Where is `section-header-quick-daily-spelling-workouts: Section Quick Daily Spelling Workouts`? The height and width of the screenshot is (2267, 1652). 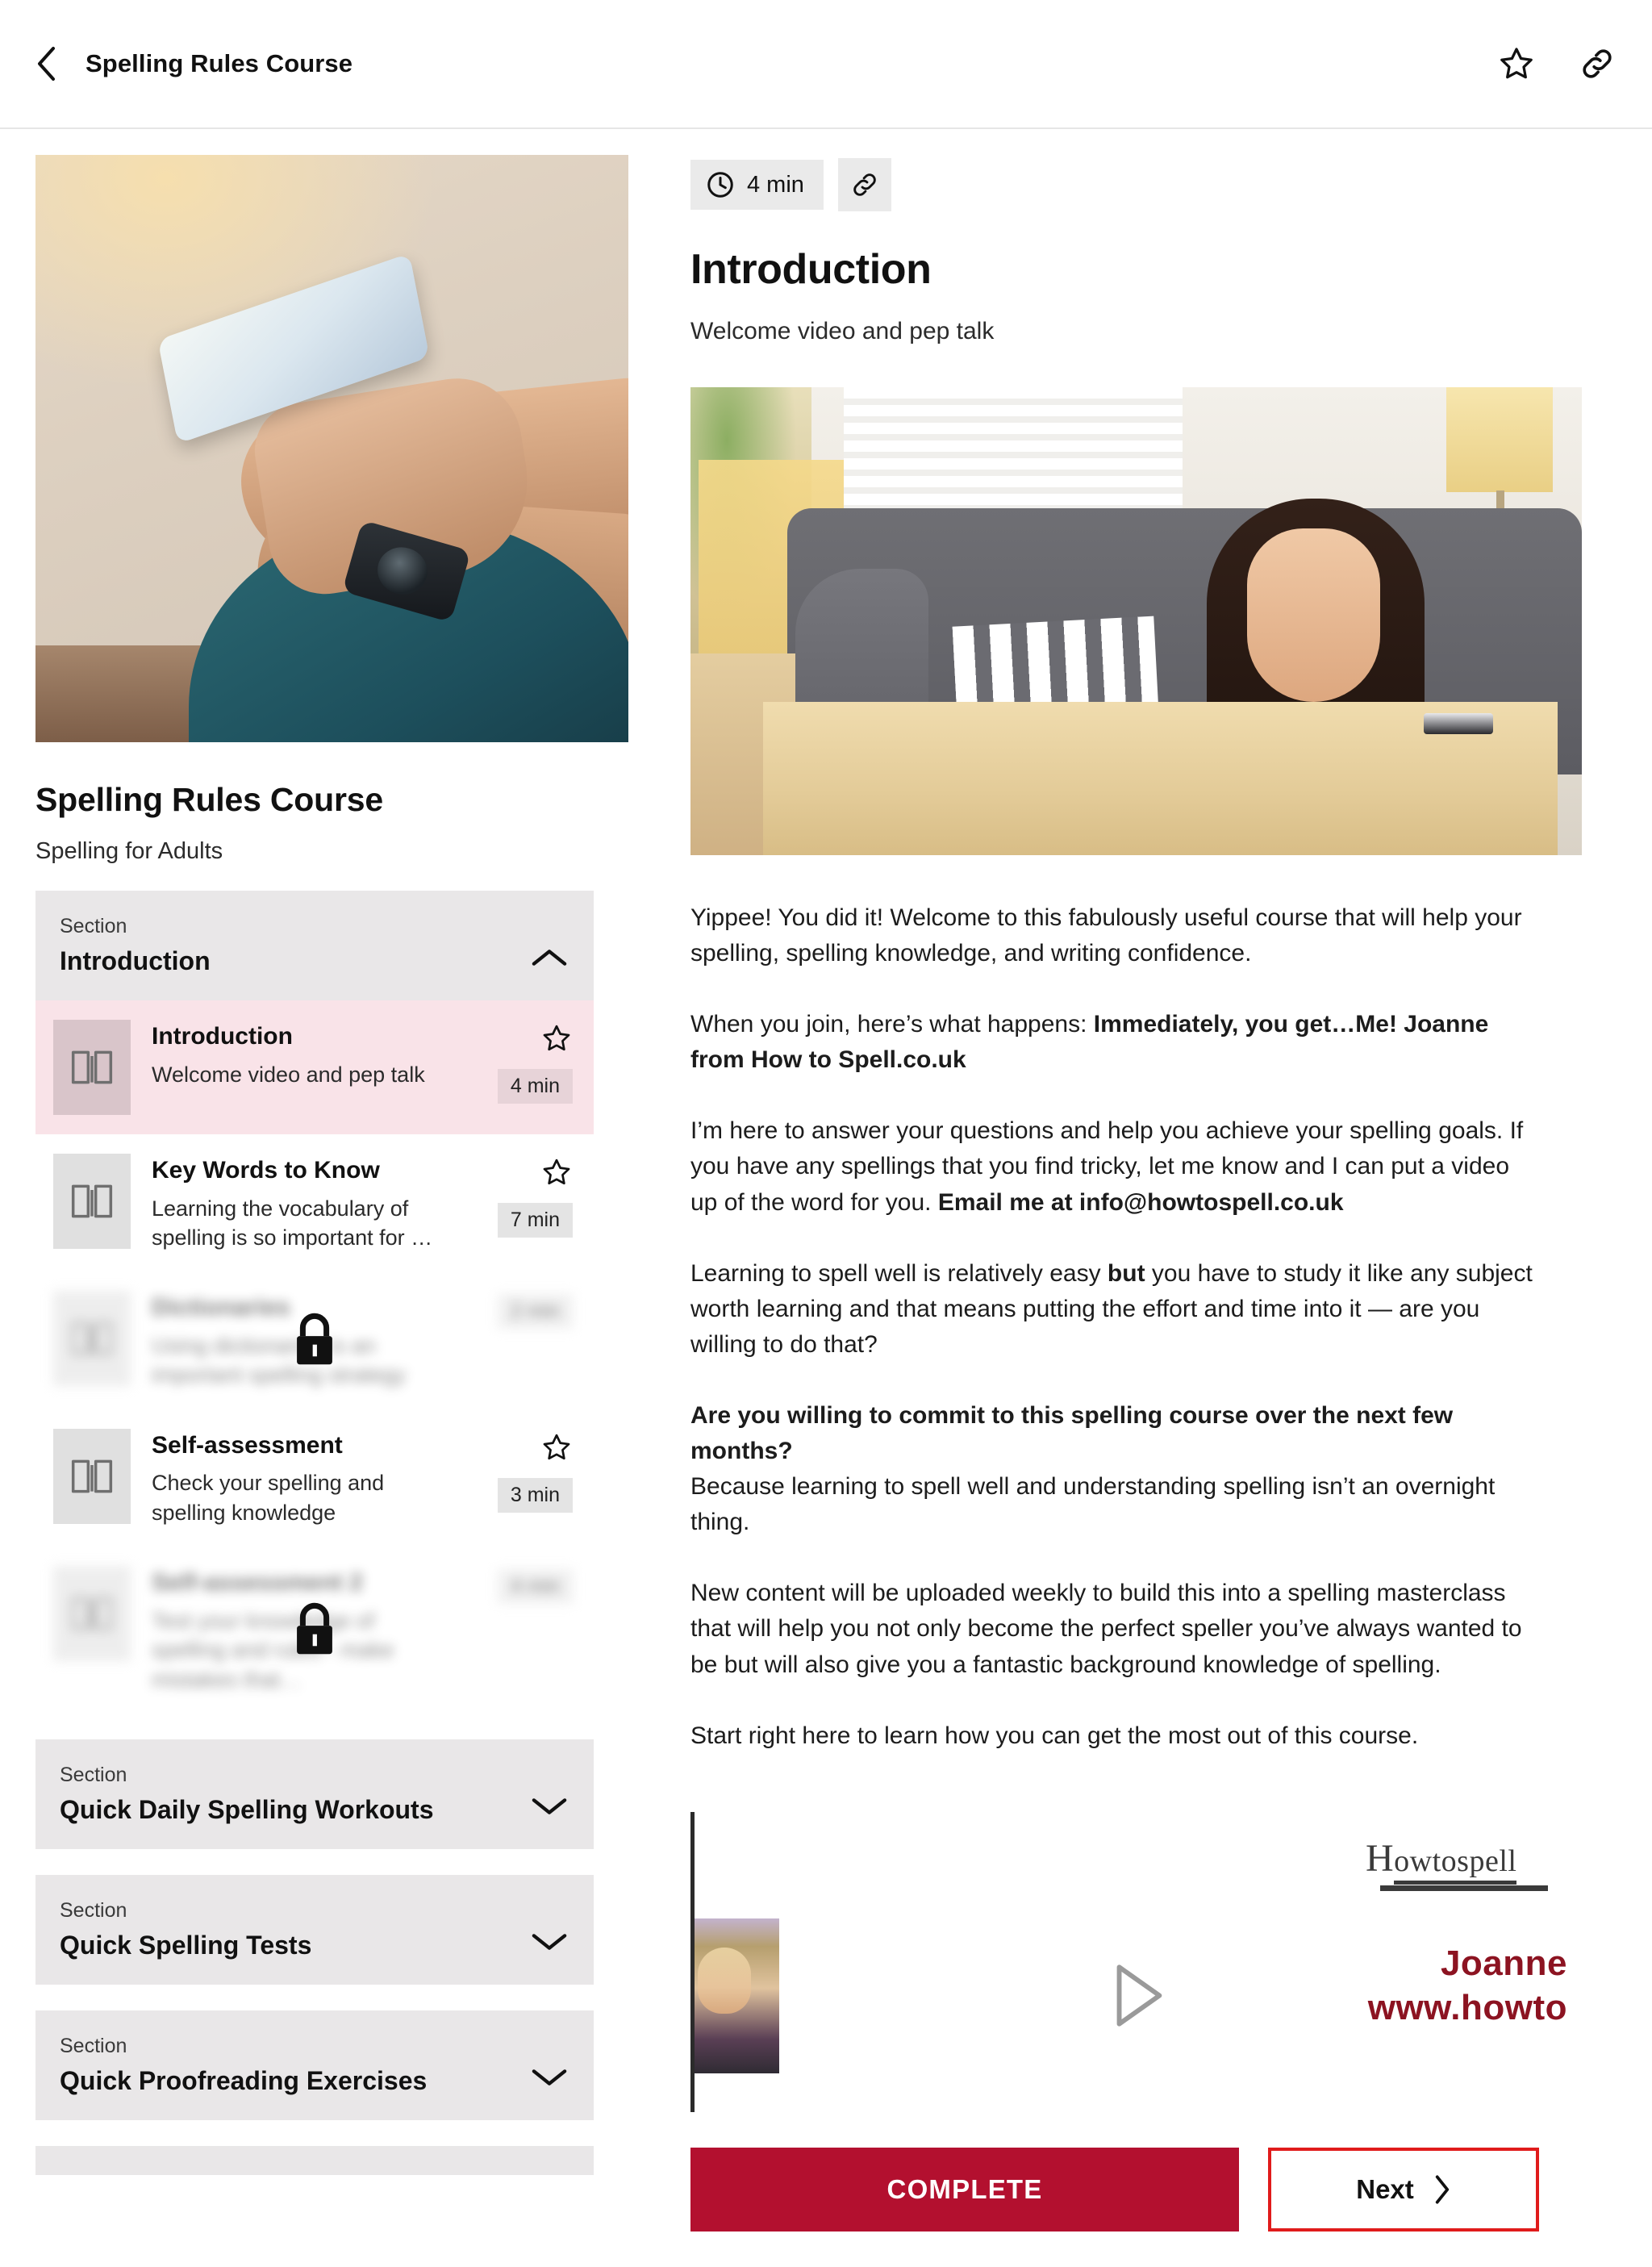 section-header-quick-daily-spelling-workouts: Section Quick Daily Spelling Workouts is located at coordinates (314, 1794).